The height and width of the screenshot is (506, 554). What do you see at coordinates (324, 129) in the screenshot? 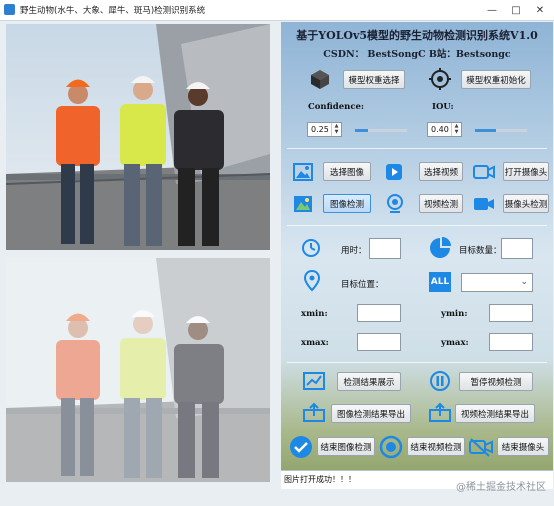
I see `confidence-spinbox: 0.25 ▲ ▼` at bounding box center [324, 129].